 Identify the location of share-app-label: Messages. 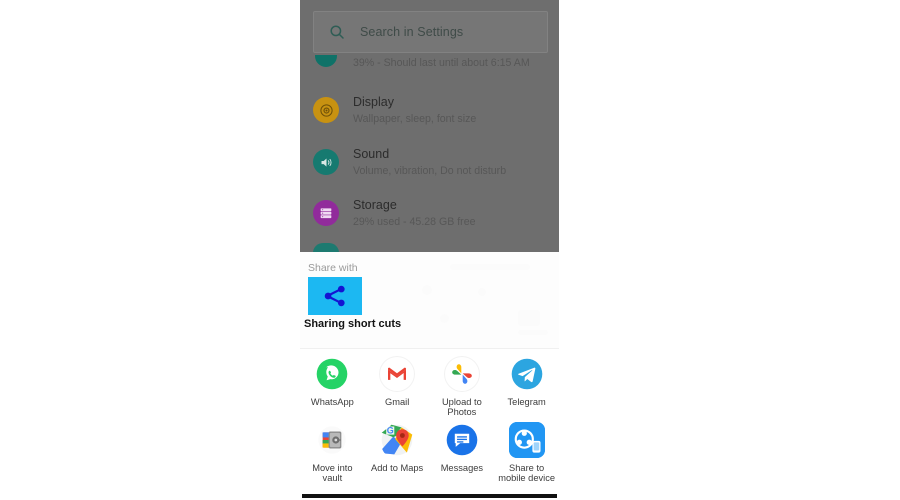
(462, 468).